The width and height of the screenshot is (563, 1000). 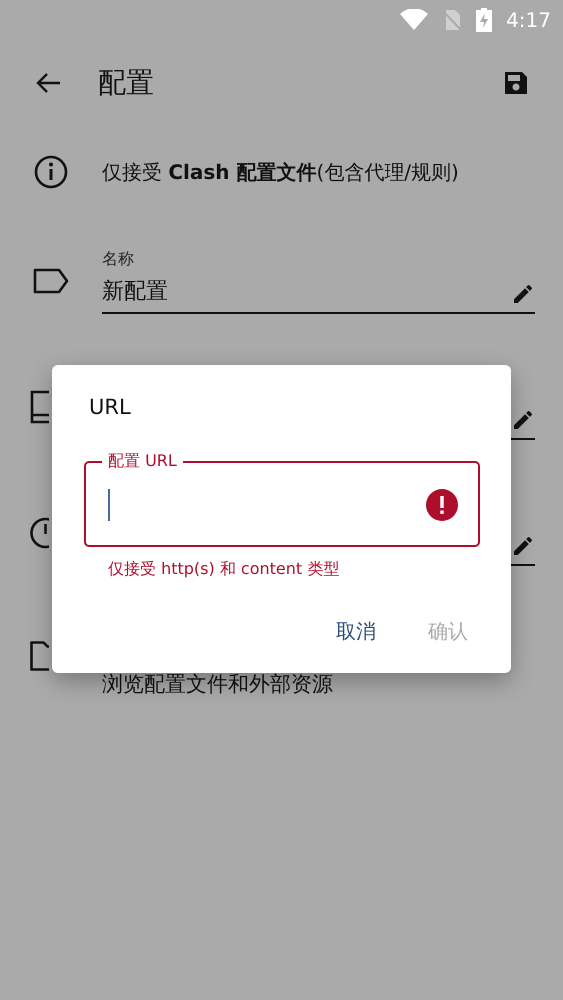 What do you see at coordinates (39, 407) in the screenshot?
I see `device-icon` at bounding box center [39, 407].